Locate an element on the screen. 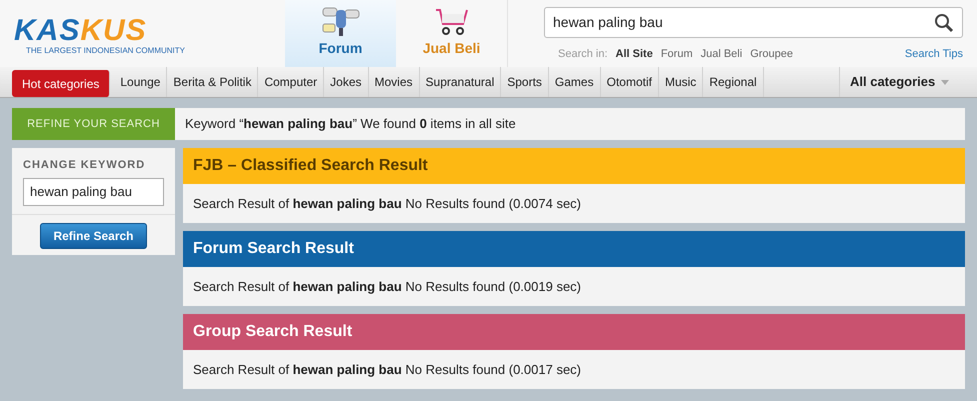 The height and width of the screenshot is (401, 977). search-scope-option: All Site is located at coordinates (634, 54).